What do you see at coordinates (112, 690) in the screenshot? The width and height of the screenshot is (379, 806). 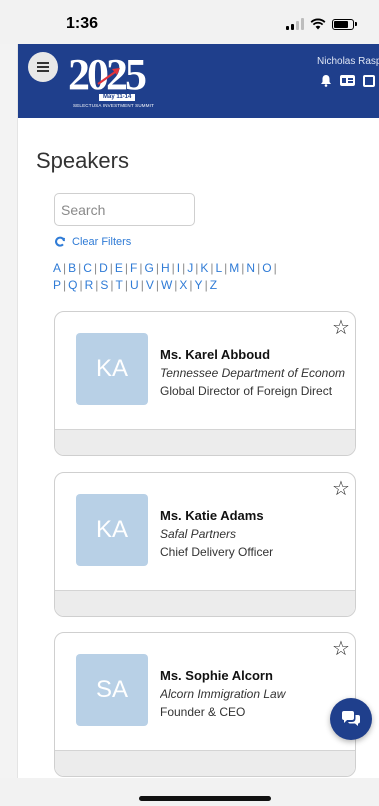 I see `avatar: SA` at bounding box center [112, 690].